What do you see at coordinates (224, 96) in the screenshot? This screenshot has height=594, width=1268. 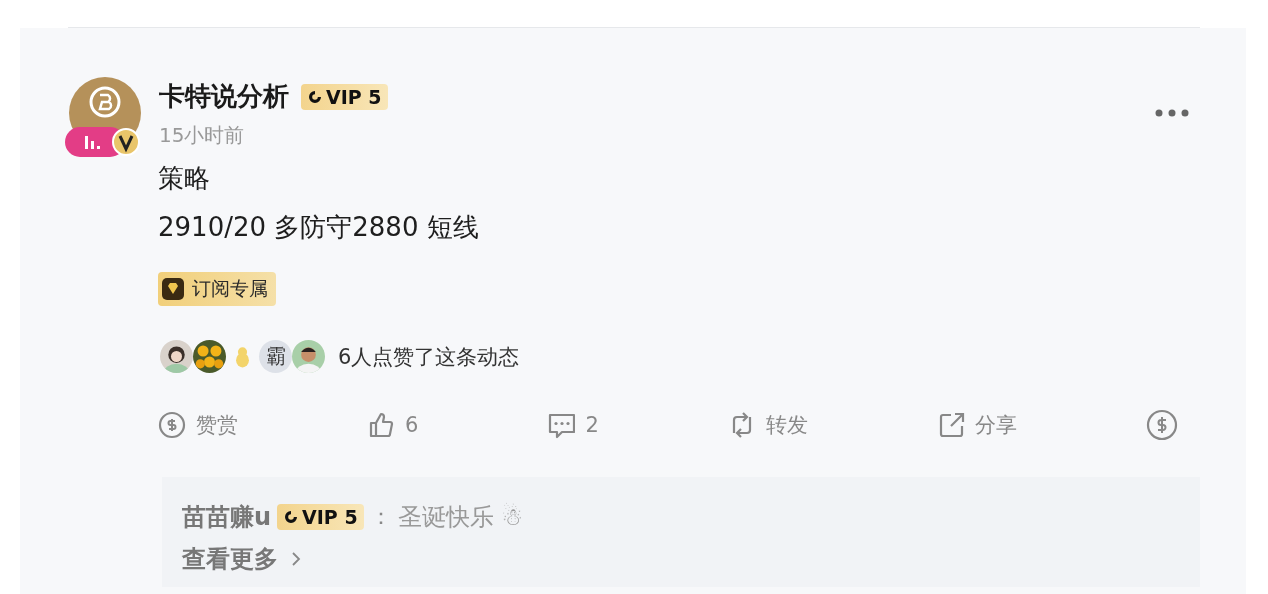 I see `author-name: 卡特说分析` at bounding box center [224, 96].